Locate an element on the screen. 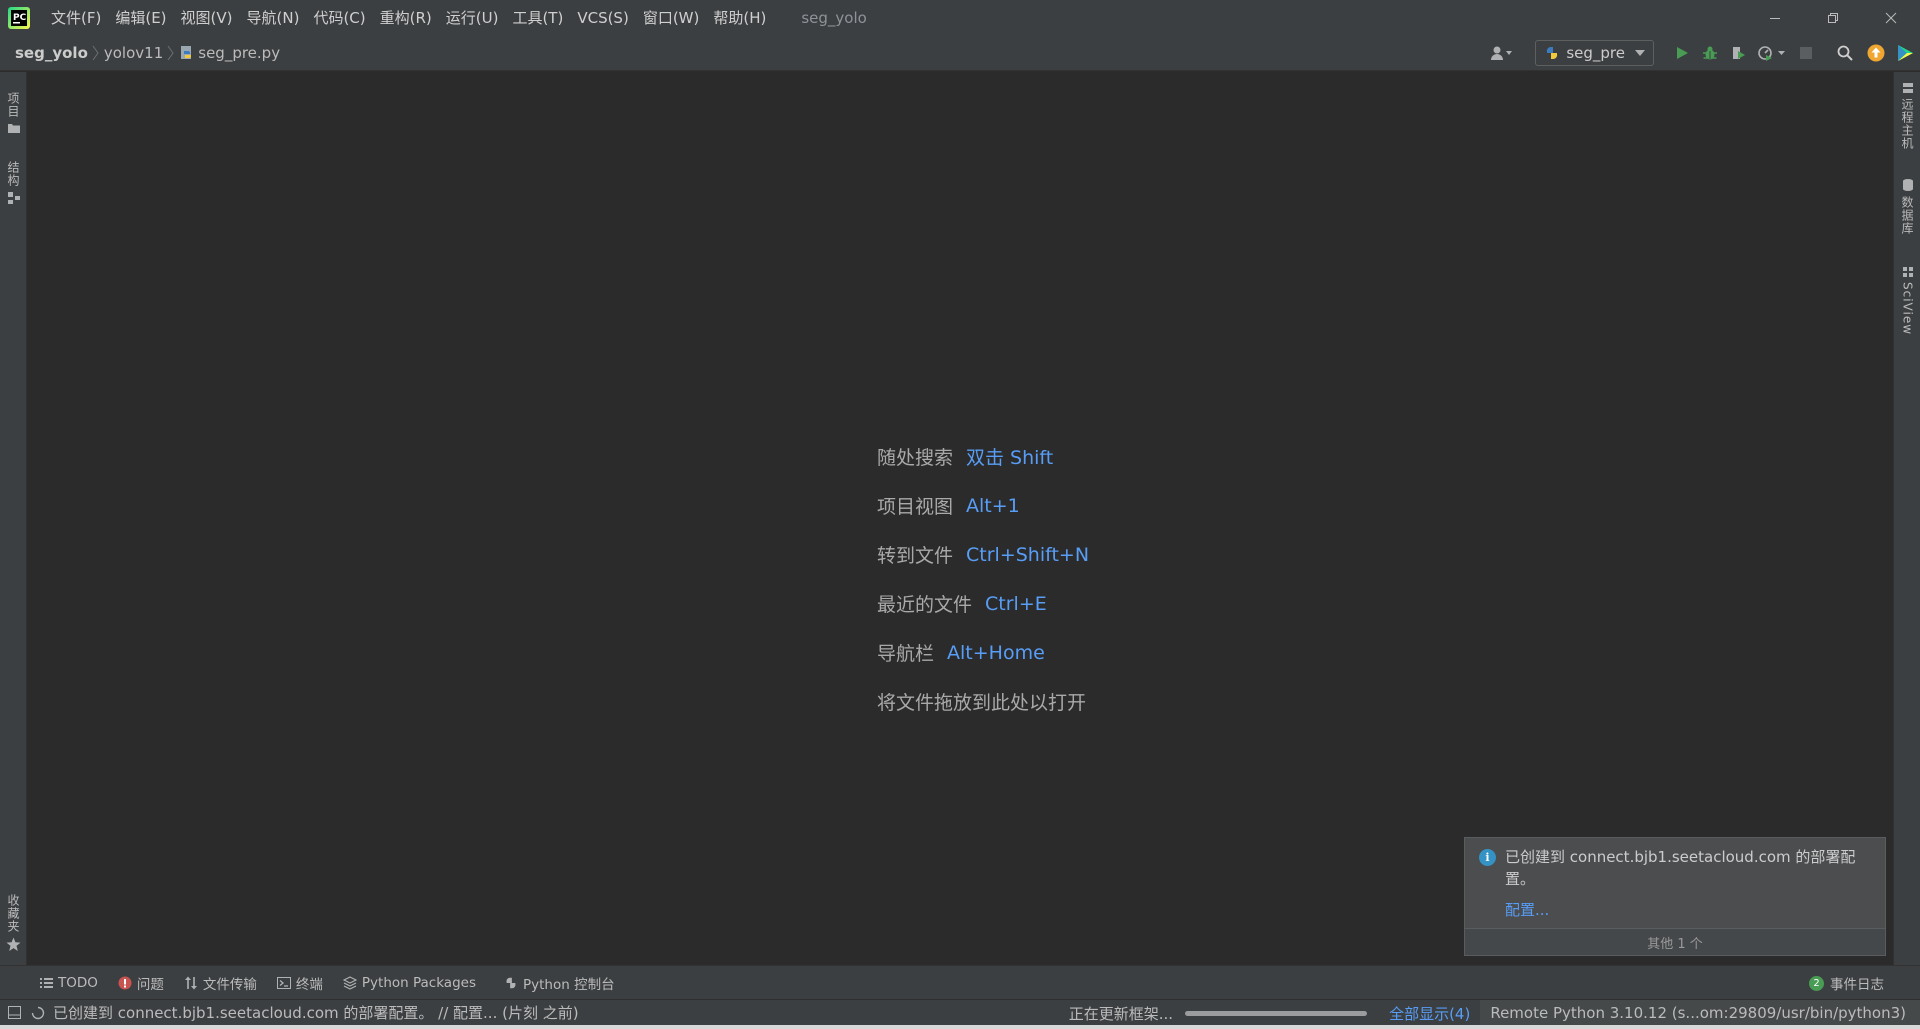  event-count-badge: 2 is located at coordinates (1816, 983).